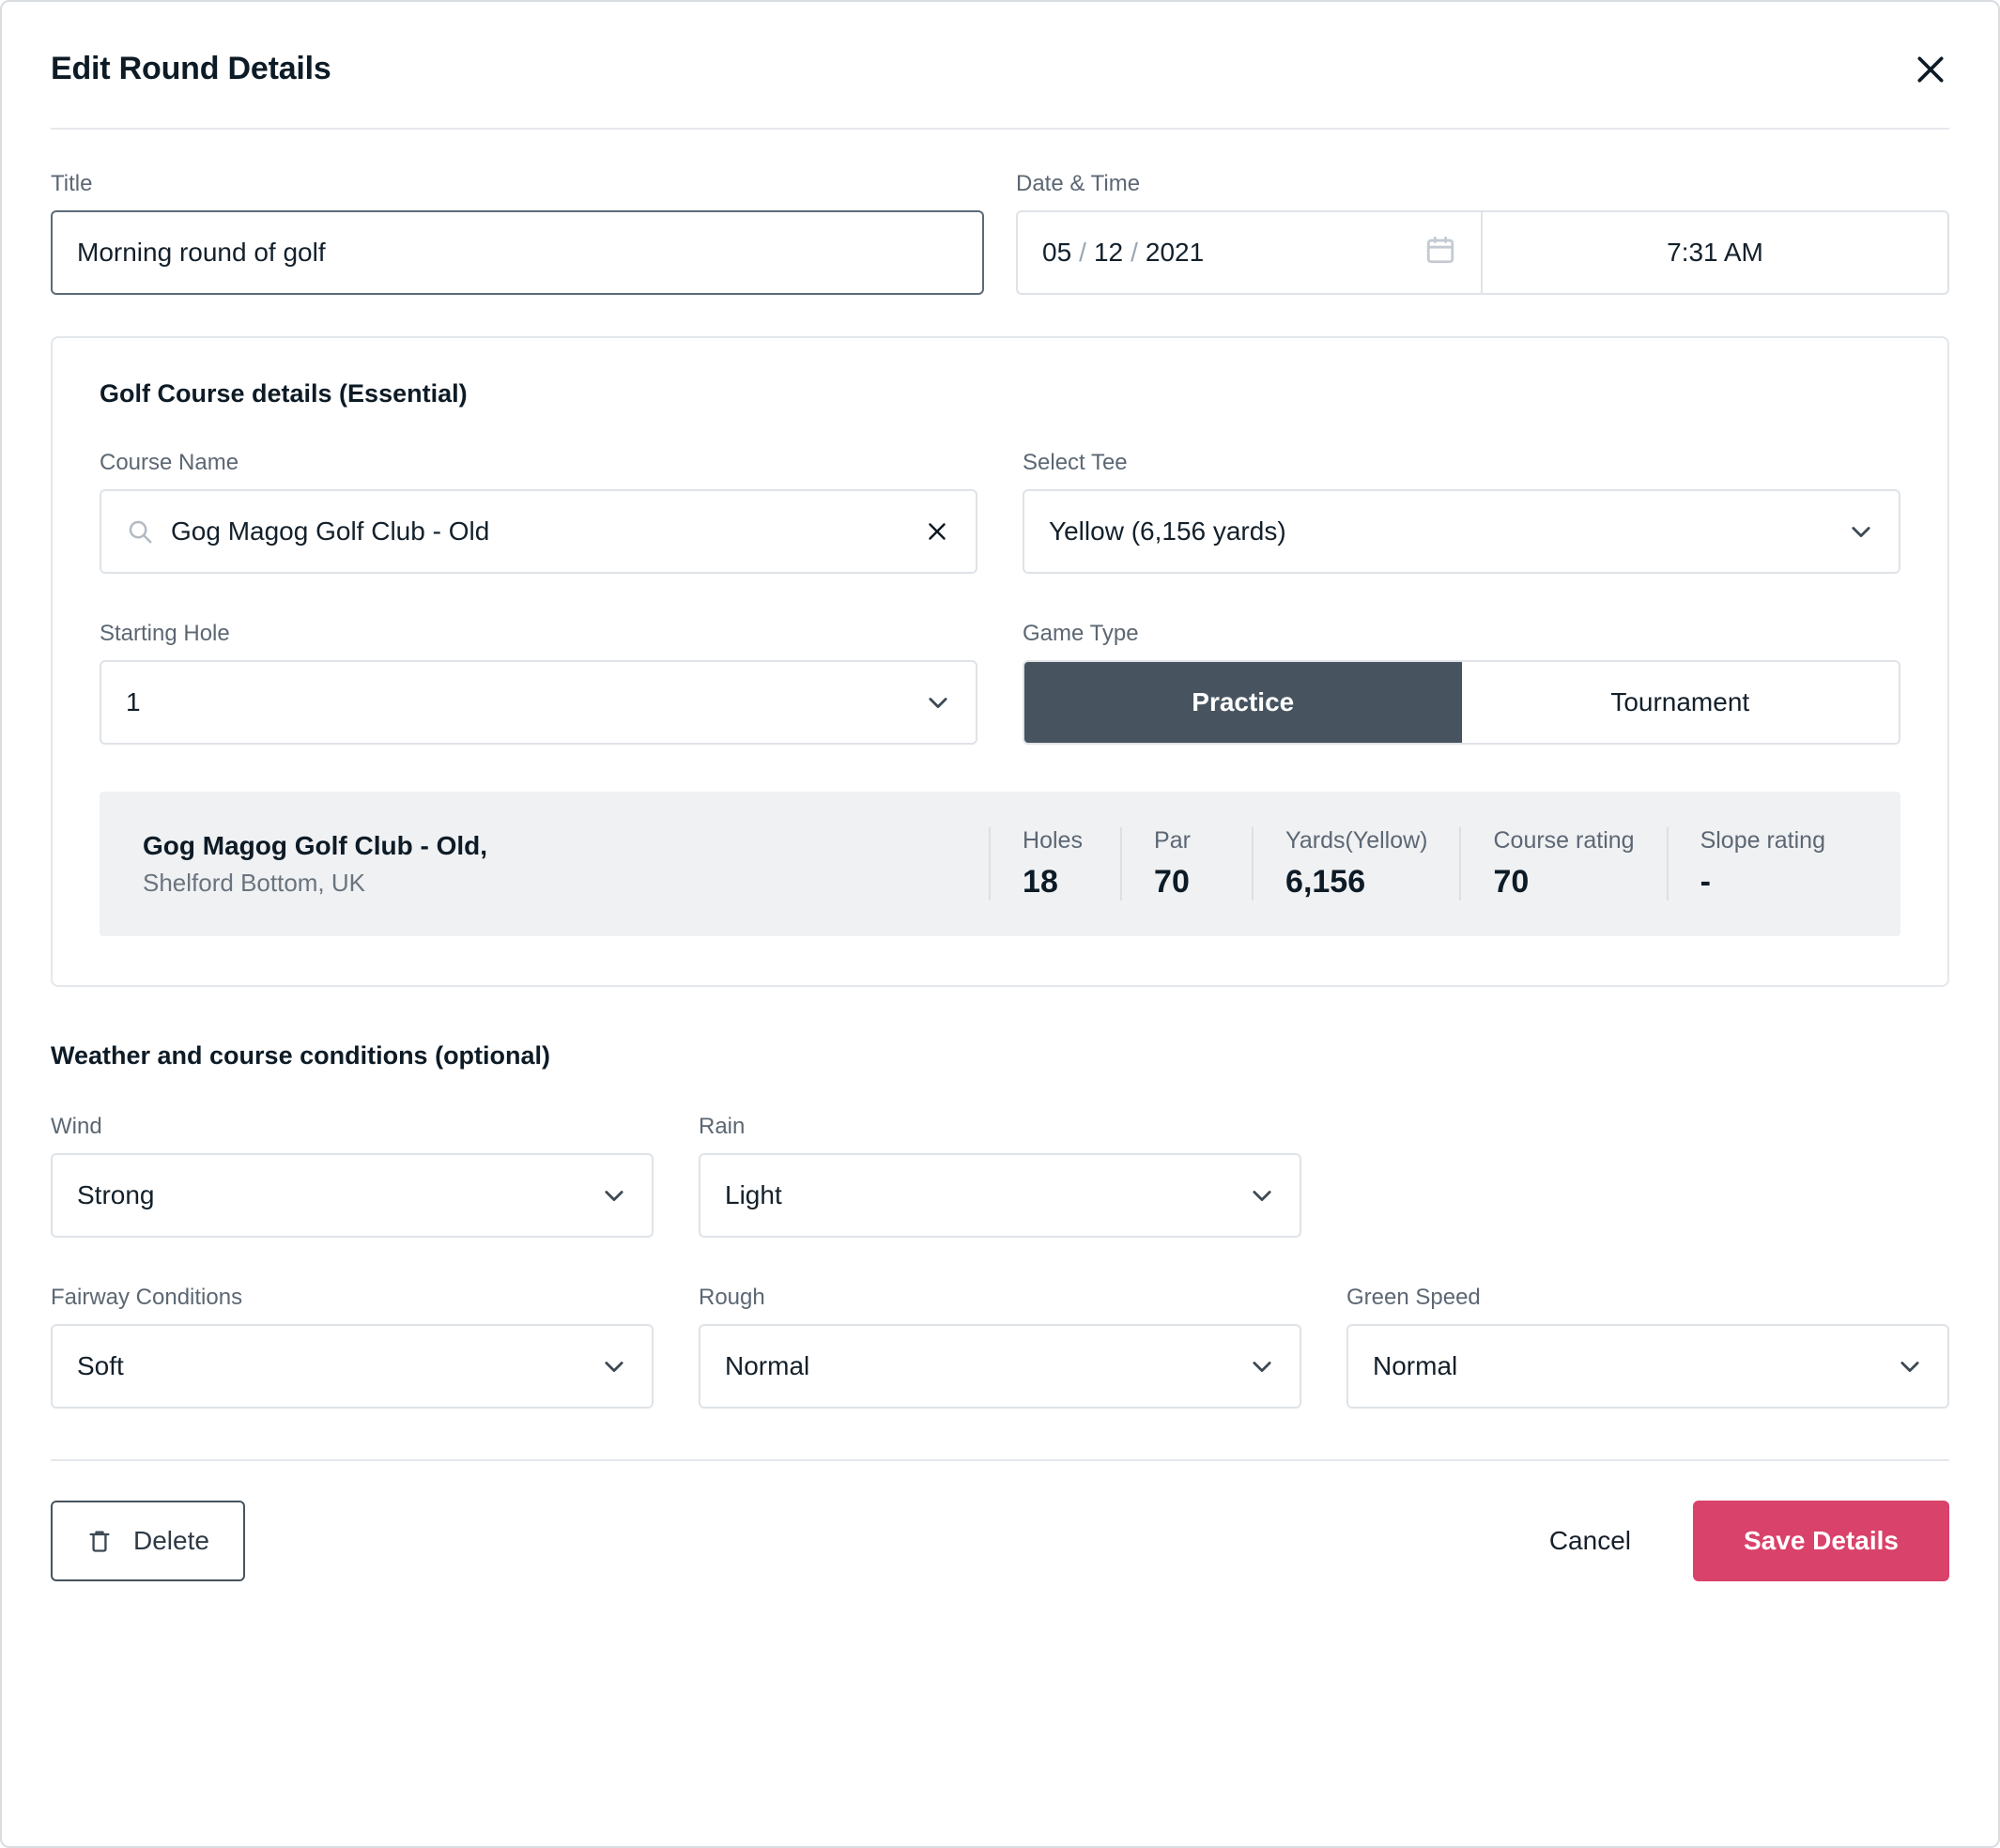  Describe the element at coordinates (1000, 1366) in the screenshot. I see `rough-dropdown: Normal` at that location.